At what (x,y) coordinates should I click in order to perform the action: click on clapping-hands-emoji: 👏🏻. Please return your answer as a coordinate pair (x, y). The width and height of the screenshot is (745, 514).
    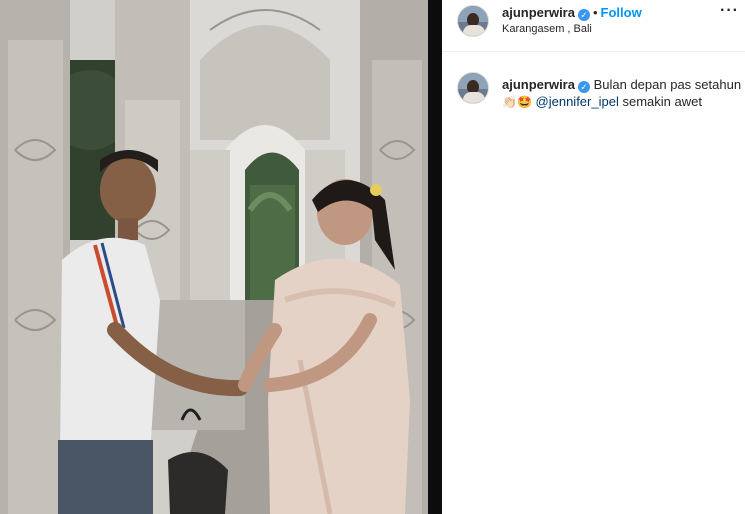
    Looking at the image, I should click on (509, 102).